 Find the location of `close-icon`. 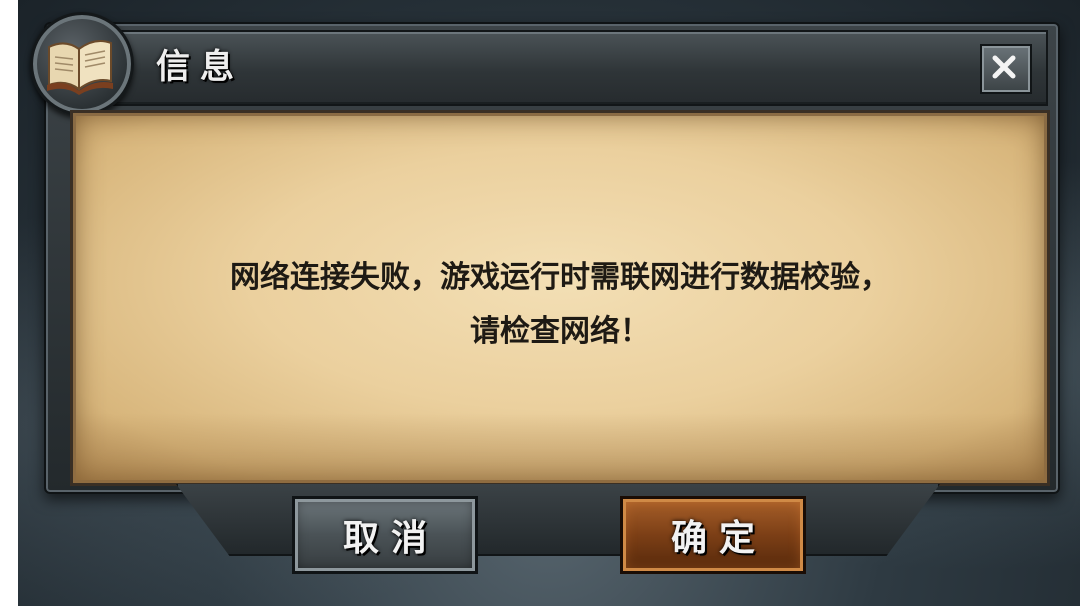

close-icon is located at coordinates (1004, 67).